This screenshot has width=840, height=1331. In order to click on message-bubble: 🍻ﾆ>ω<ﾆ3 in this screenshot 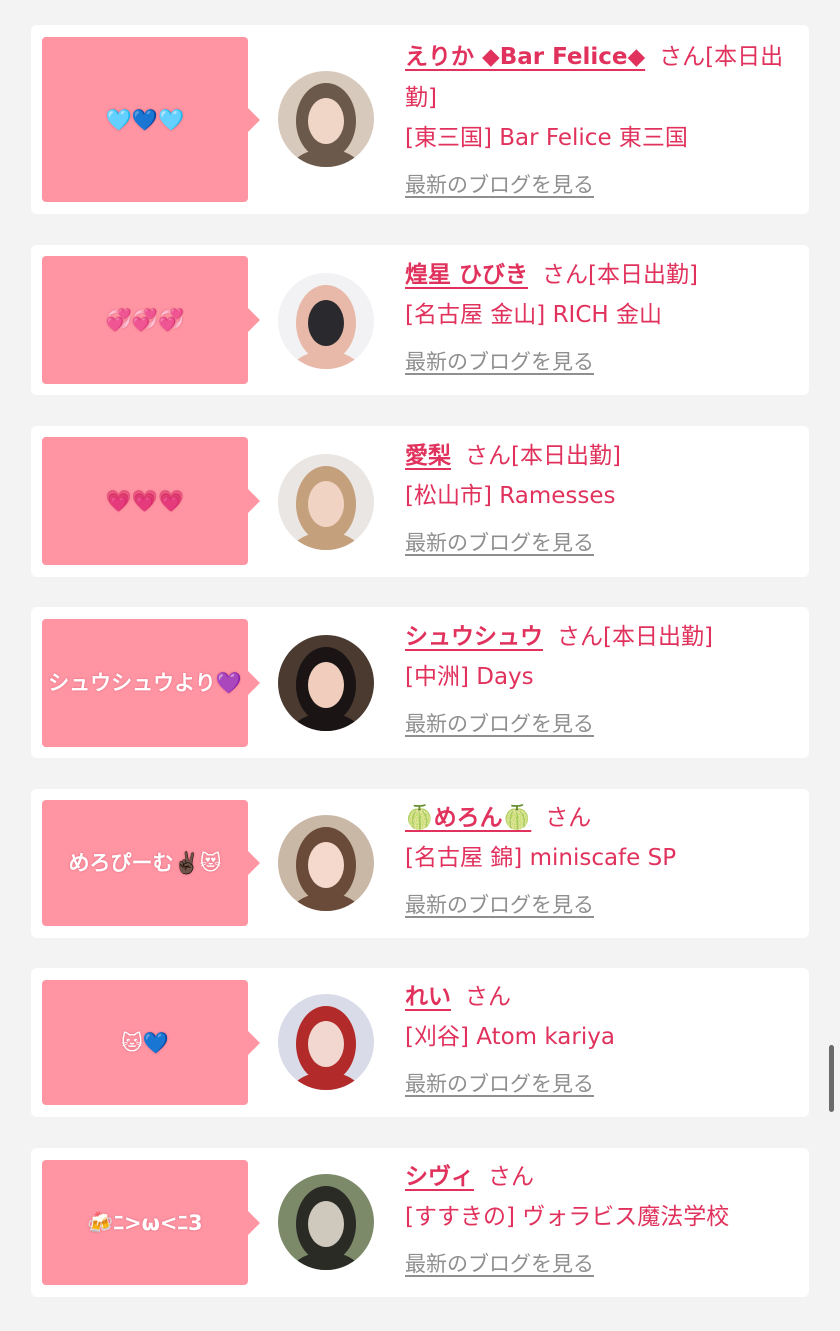, I will do `click(151, 1222)`.